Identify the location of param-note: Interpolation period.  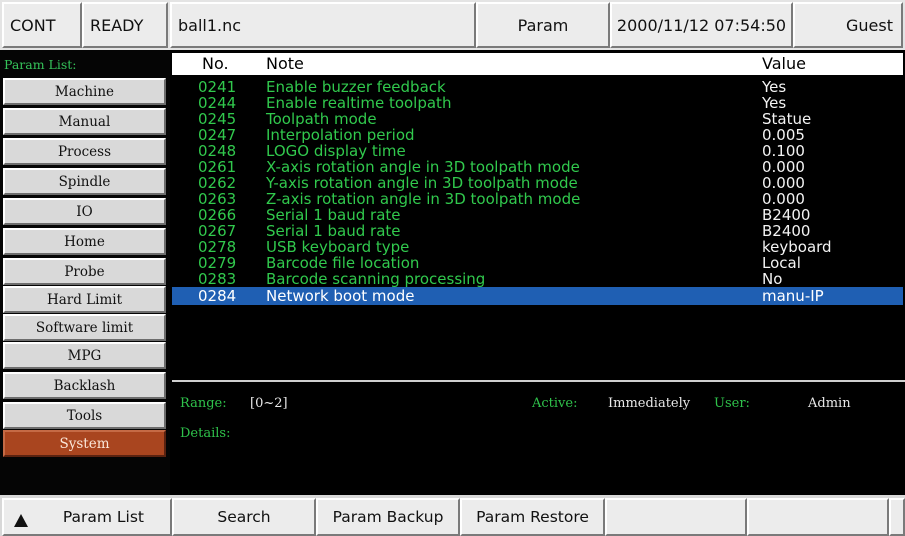
(340, 135).